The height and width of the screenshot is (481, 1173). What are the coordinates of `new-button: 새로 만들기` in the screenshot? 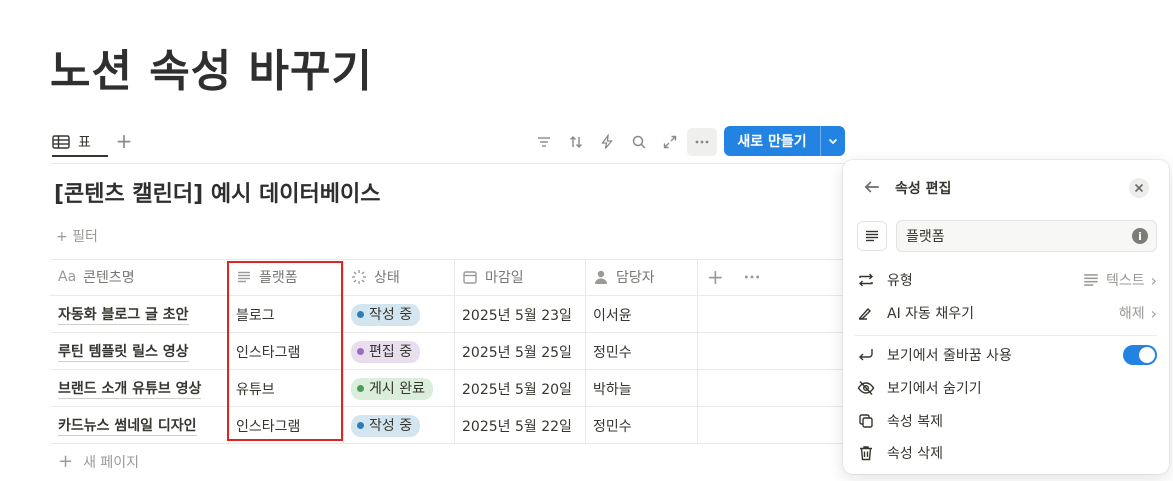 It's located at (784, 141).